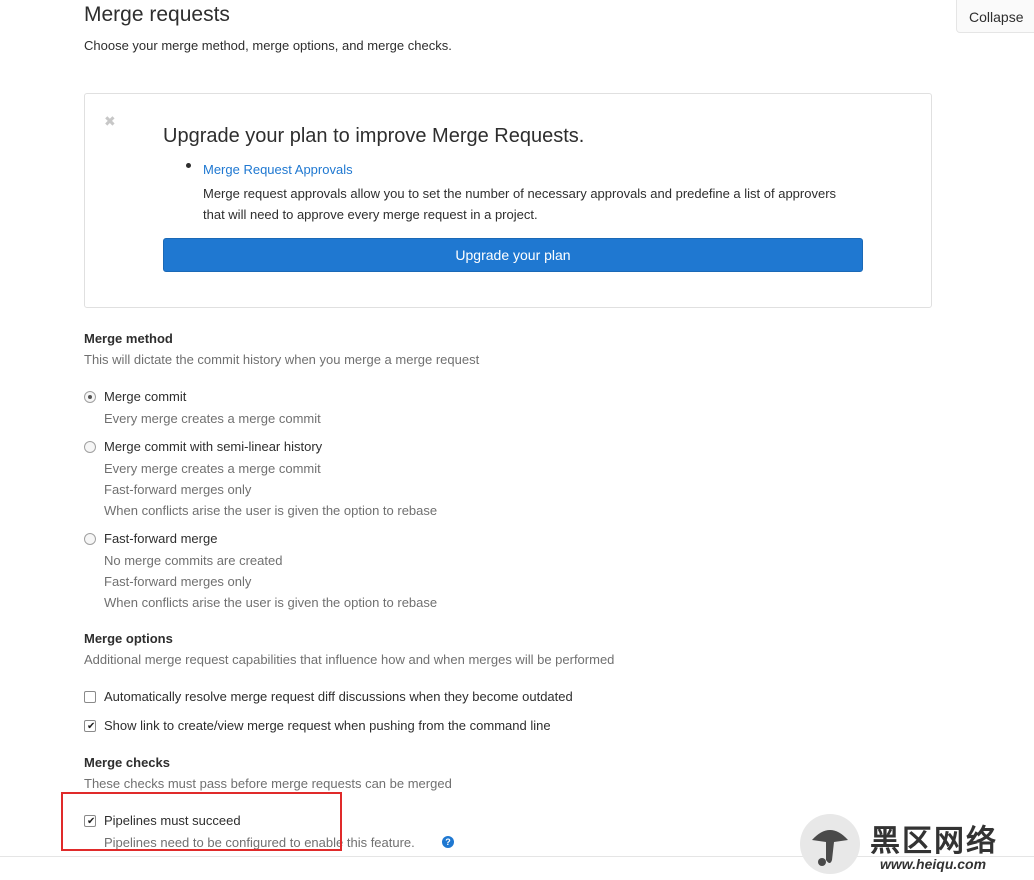  What do you see at coordinates (128, 338) in the screenshot?
I see `merge-method-title: Merge method` at bounding box center [128, 338].